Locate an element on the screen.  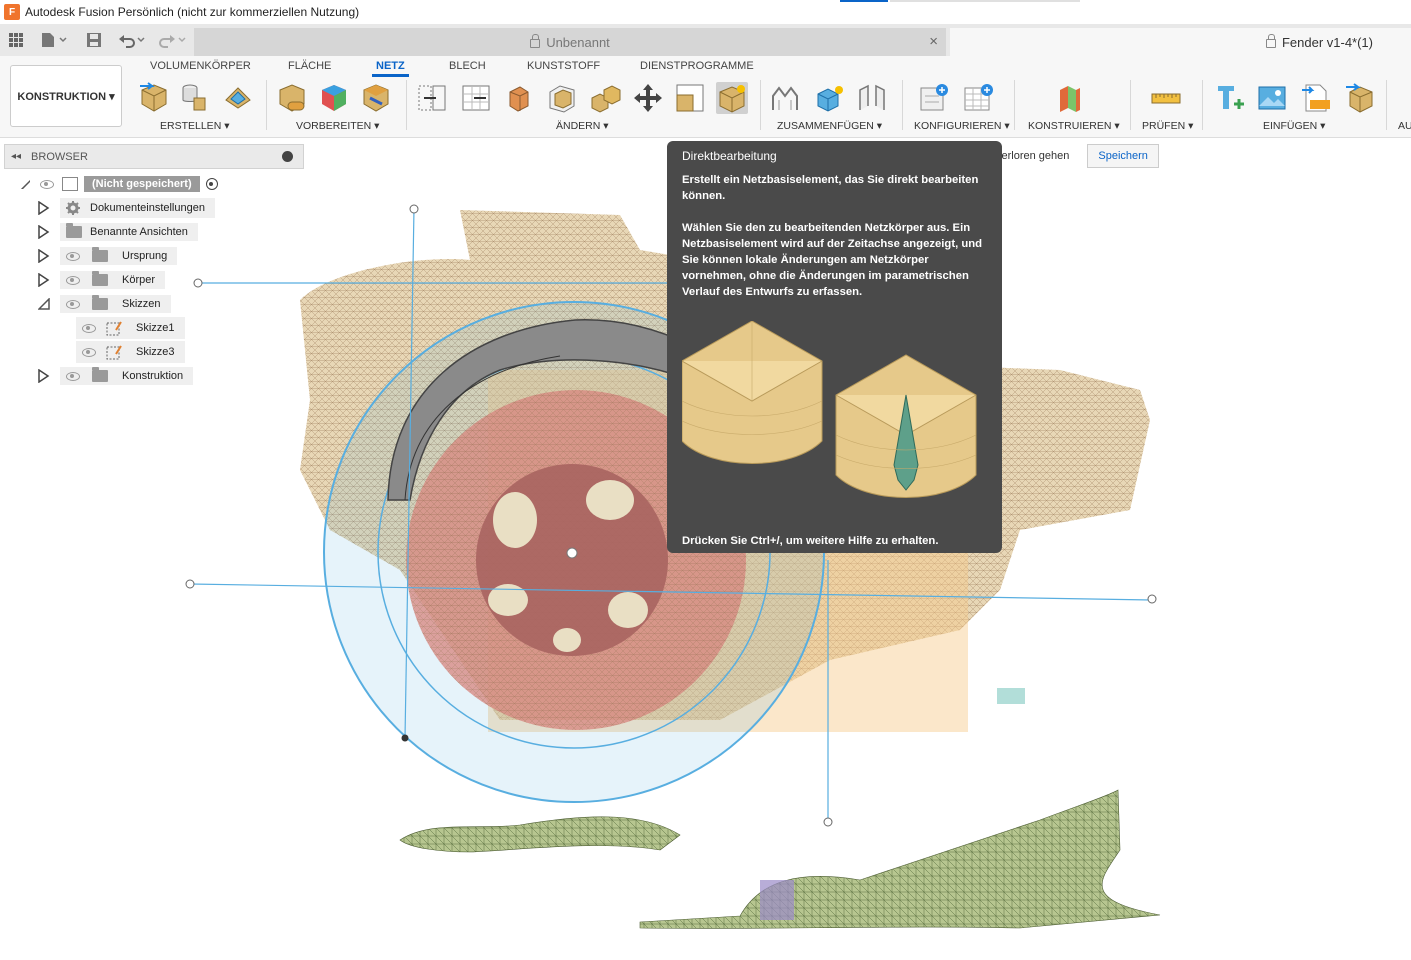
component-icon is located at coordinates (70, 184).